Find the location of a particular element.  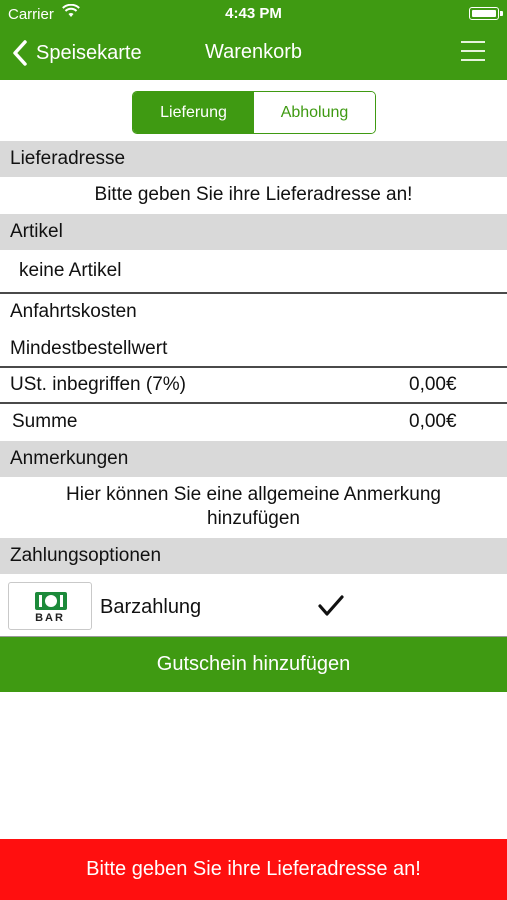

vat-label: USt. inbegriffen (7%) is located at coordinates (98, 384).